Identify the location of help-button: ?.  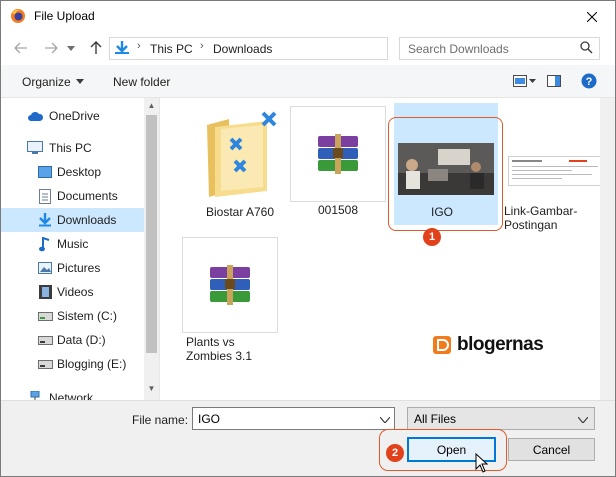
(589, 81).